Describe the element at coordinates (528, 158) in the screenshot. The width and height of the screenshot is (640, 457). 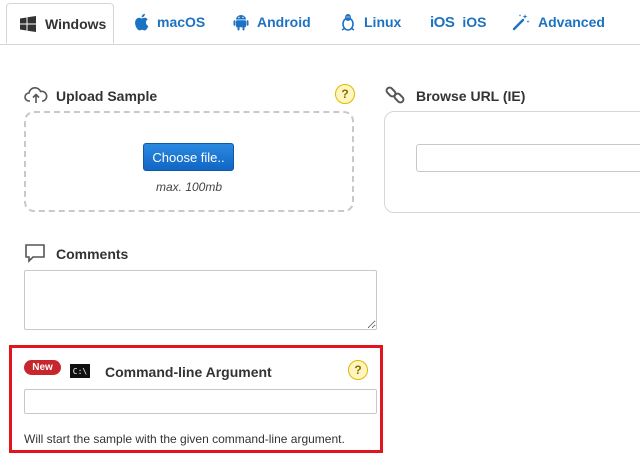
I see `browse-url-input` at that location.